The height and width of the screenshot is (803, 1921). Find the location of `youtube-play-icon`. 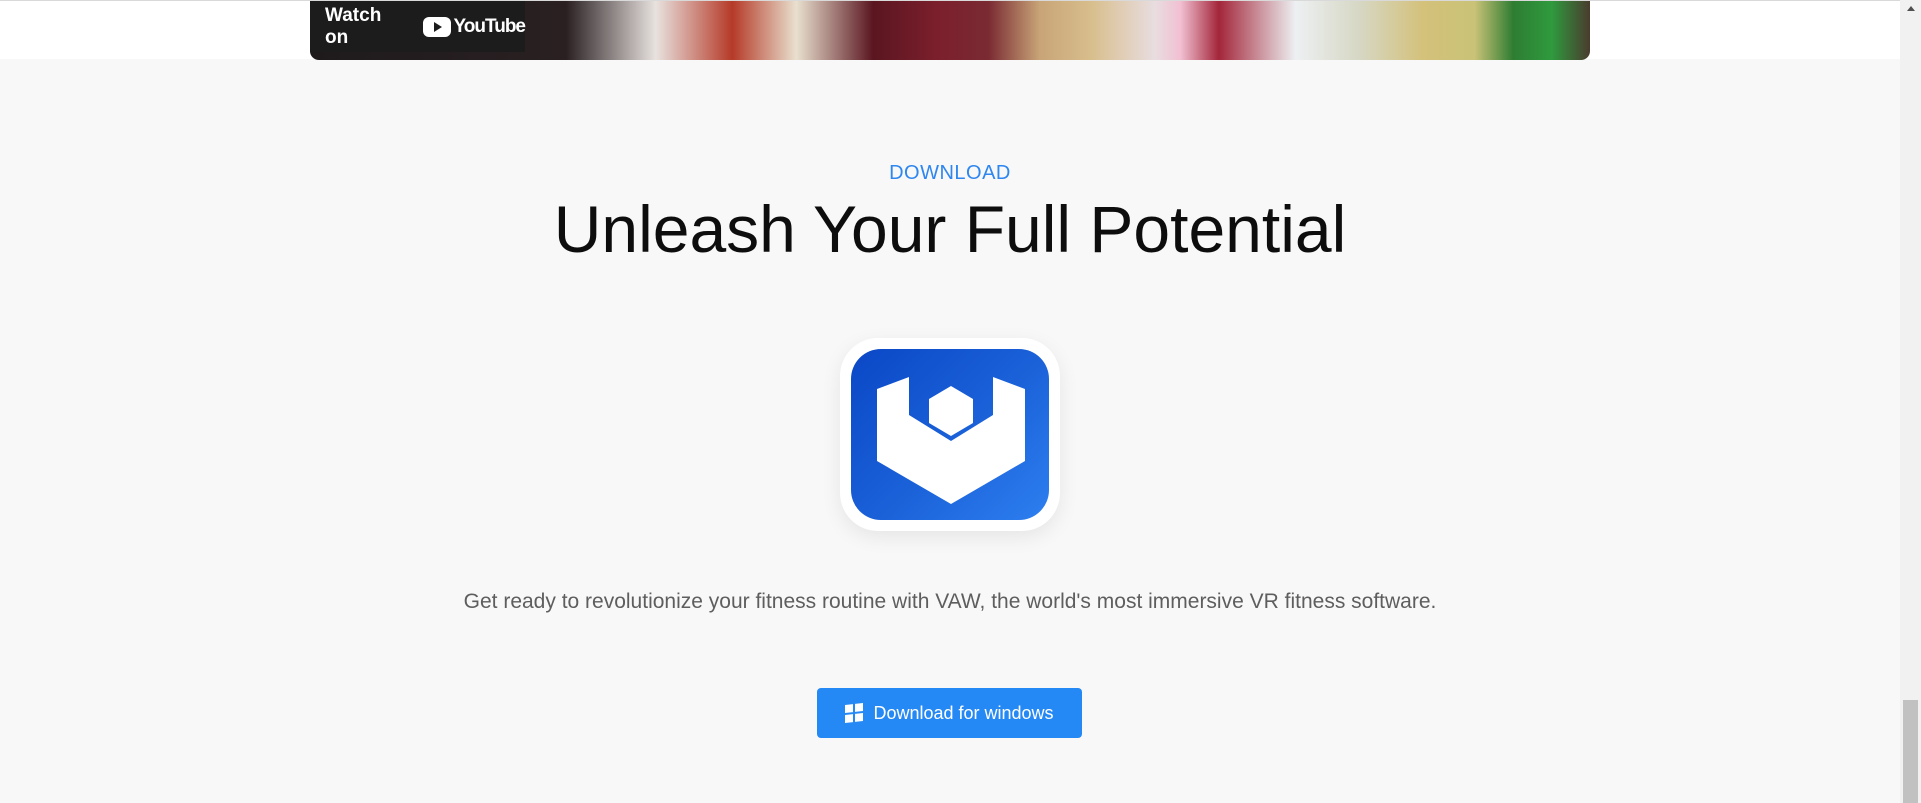

youtube-play-icon is located at coordinates (436, 26).